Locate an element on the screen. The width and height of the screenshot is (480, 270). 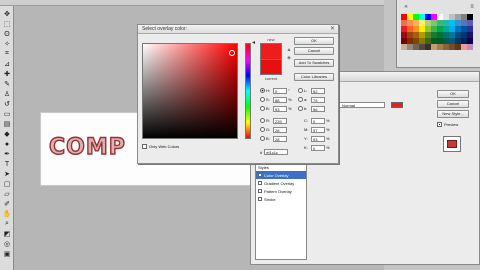
magic-wand-icon: ✧ is located at coordinates (7, 44).